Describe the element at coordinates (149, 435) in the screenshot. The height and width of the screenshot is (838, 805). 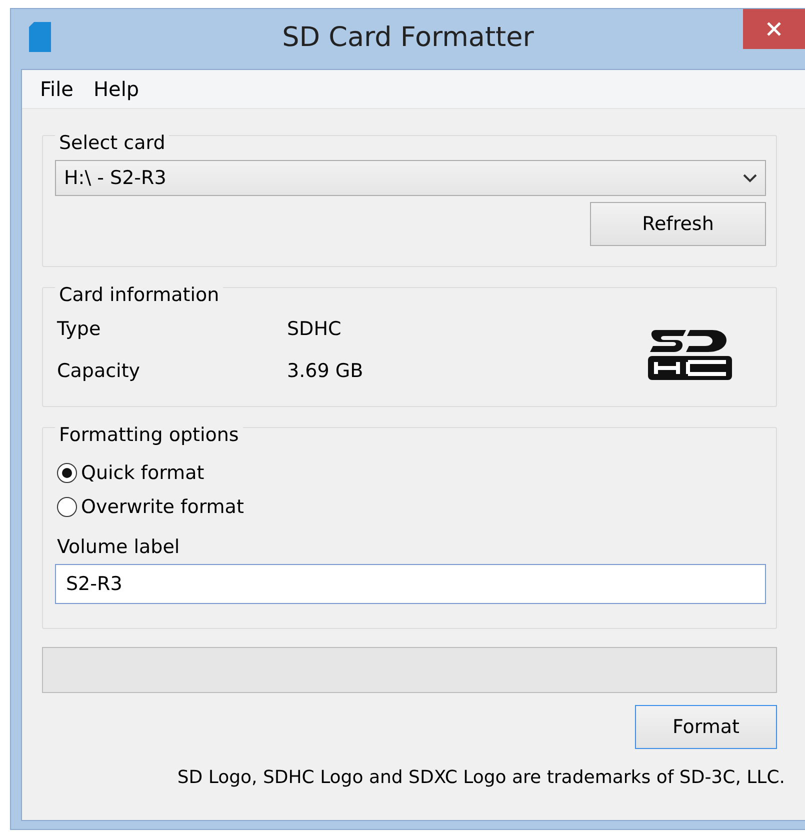
I see `group-title: Formatting options` at that location.